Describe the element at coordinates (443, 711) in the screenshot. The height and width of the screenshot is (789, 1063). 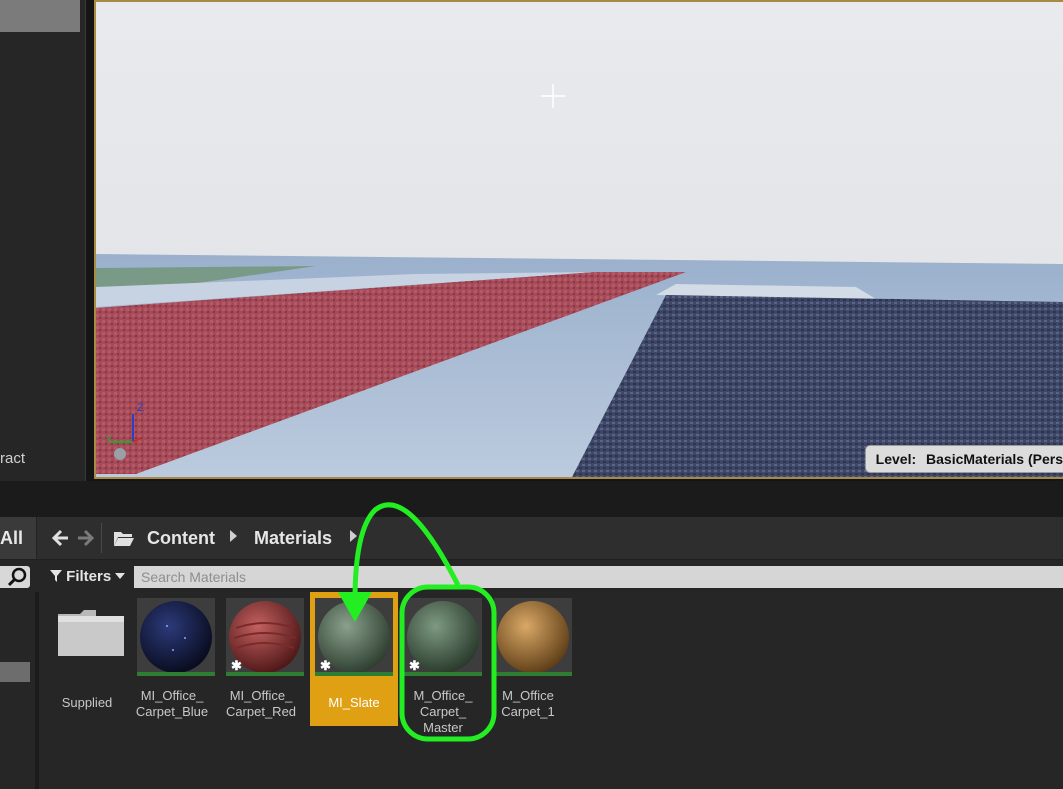
I see `asset-name: M_Office_ Carpet_ Master` at that location.